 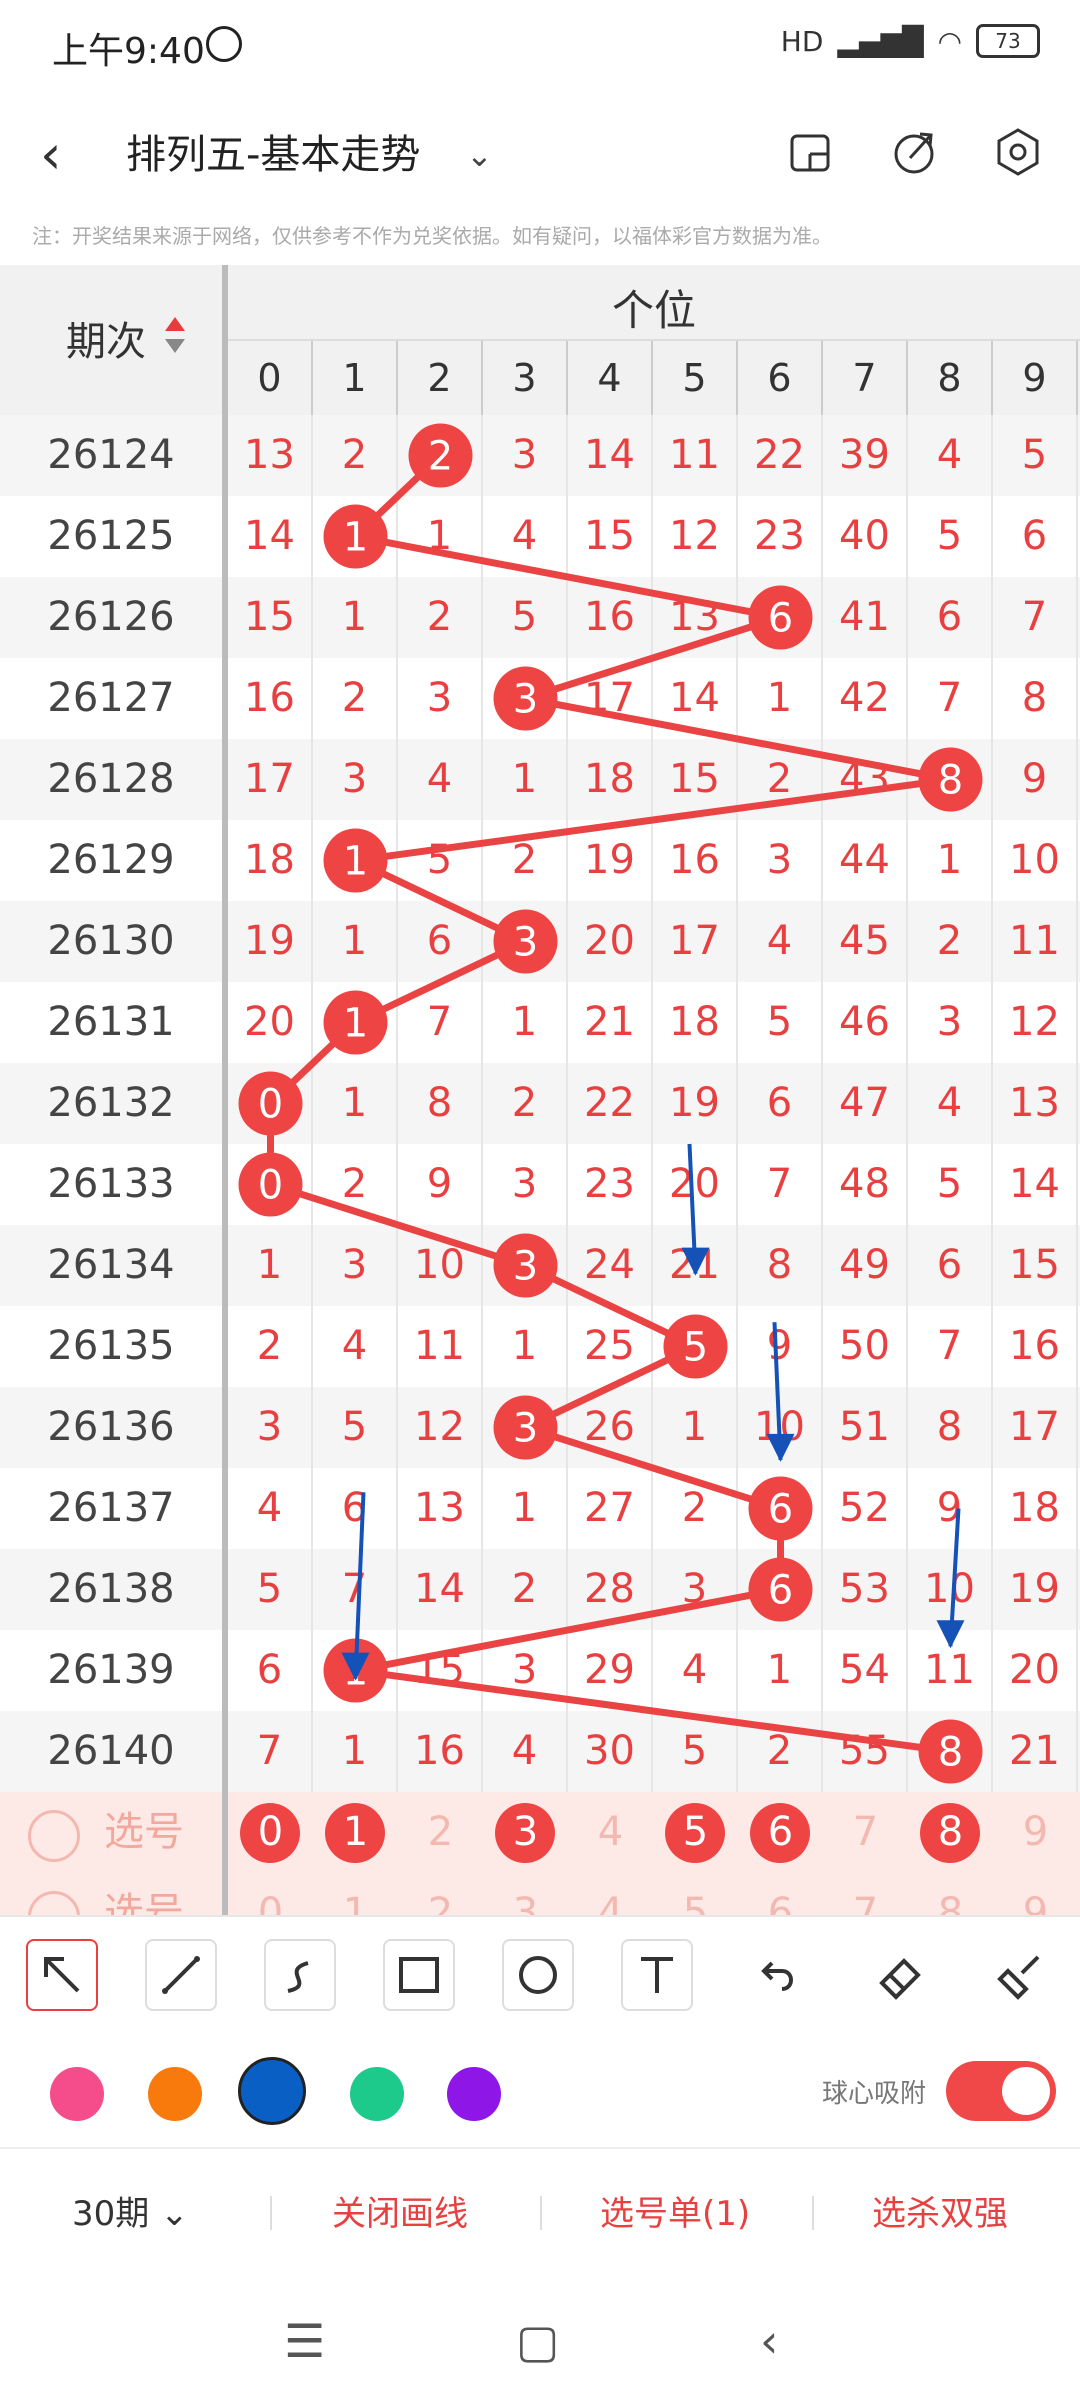 I want to click on undo-tool, so click(x=776, y=1975).